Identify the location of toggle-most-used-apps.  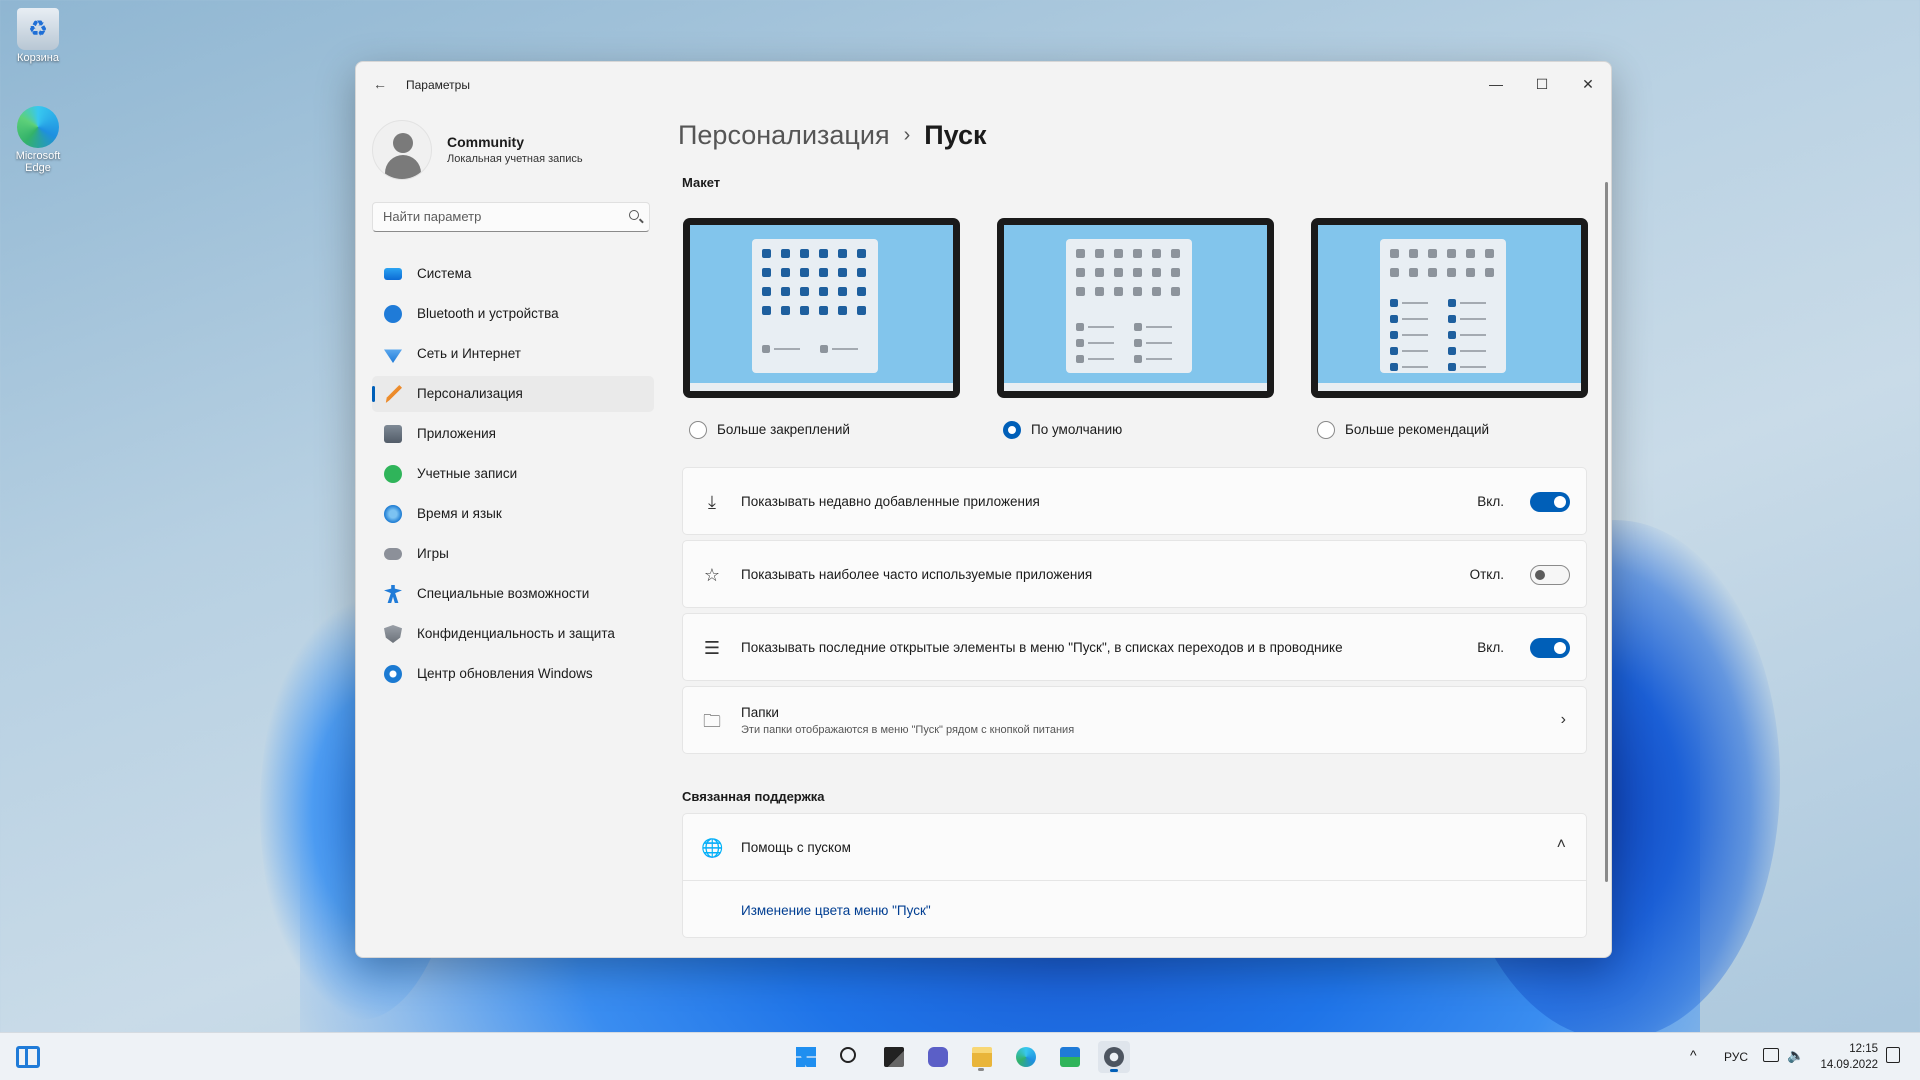
(1550, 575).